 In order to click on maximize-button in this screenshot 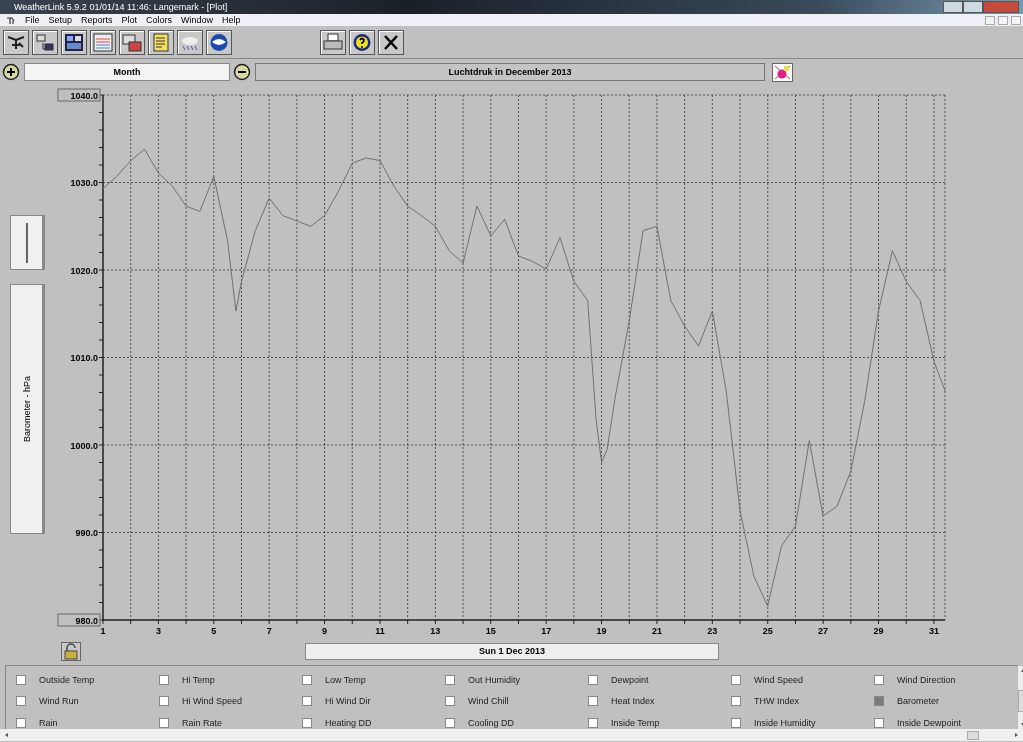, I will do `click(973, 7)`.